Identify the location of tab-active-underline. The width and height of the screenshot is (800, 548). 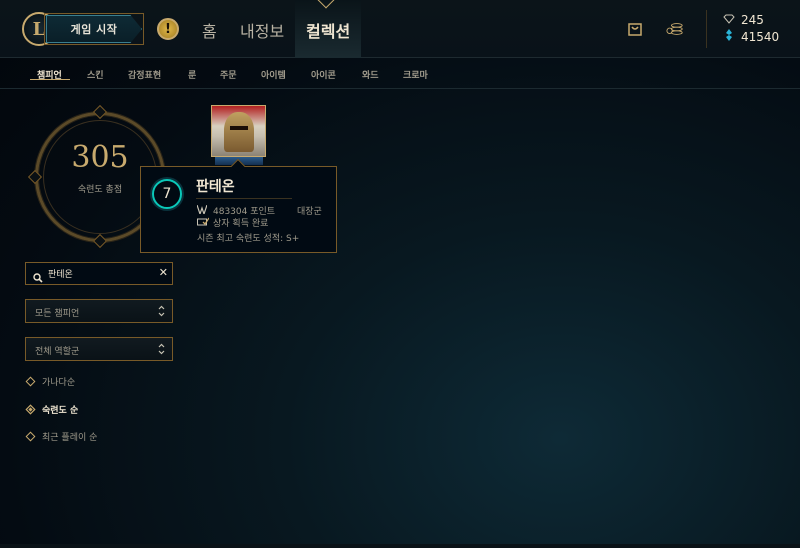
(50, 79).